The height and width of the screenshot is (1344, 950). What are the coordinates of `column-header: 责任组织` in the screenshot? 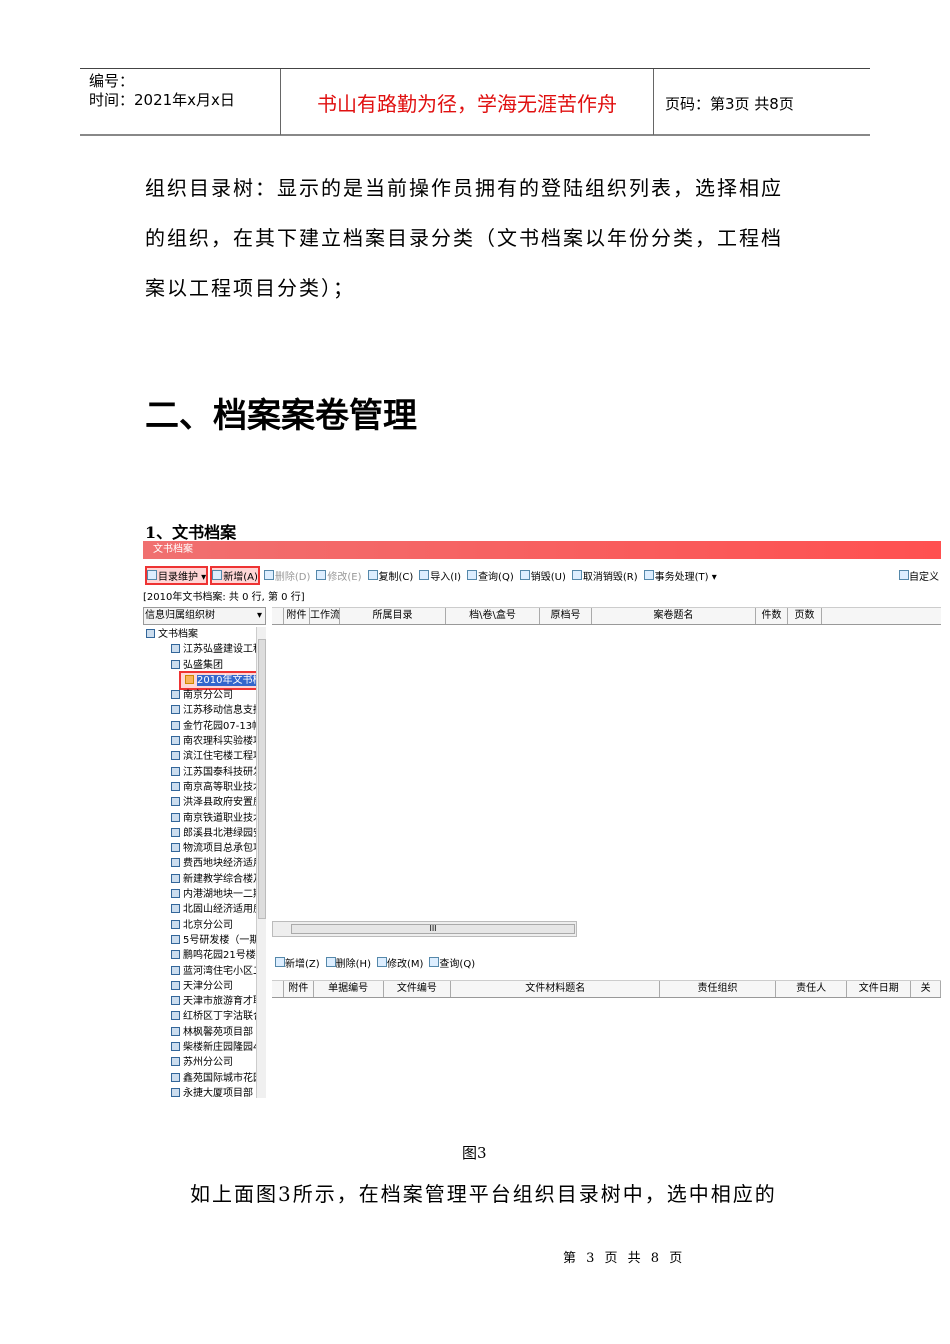 It's located at (718, 989).